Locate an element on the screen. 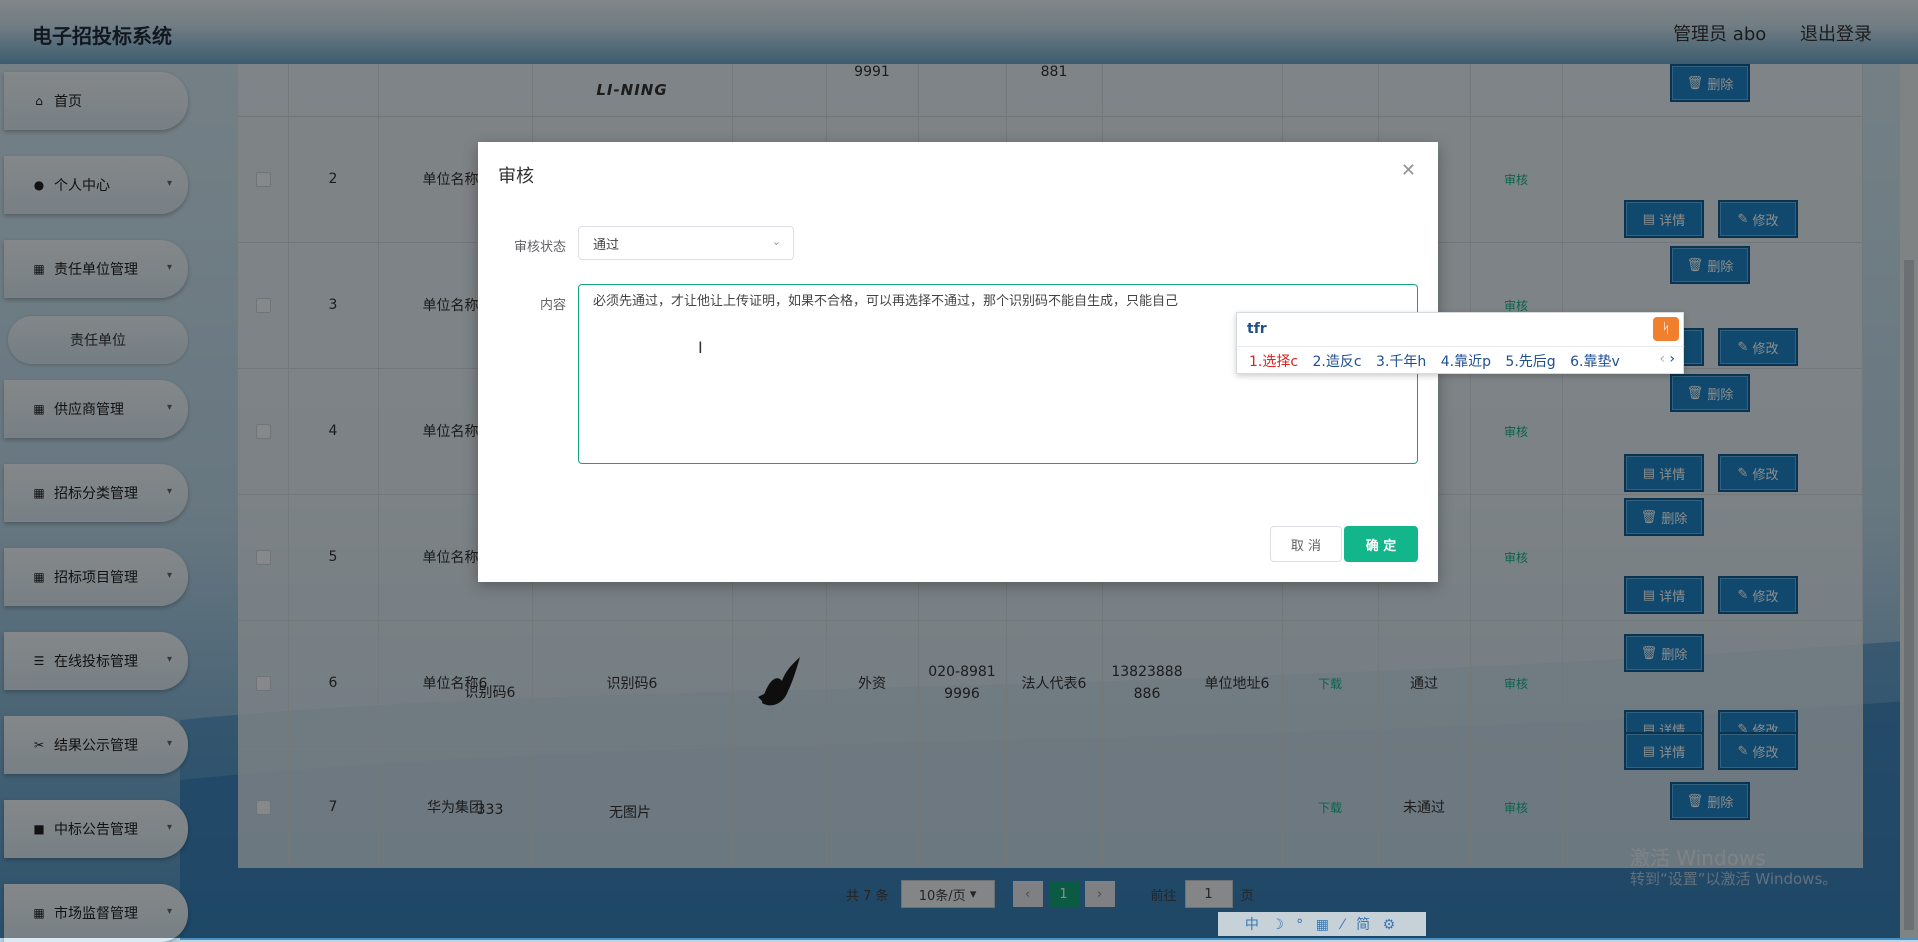 The height and width of the screenshot is (942, 1918). audit-status-select: 通过 ⌄ is located at coordinates (686, 243).